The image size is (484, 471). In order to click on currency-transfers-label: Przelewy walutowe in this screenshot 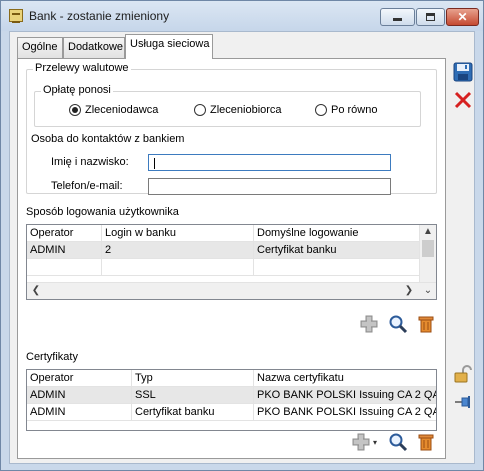, I will do `click(82, 68)`.